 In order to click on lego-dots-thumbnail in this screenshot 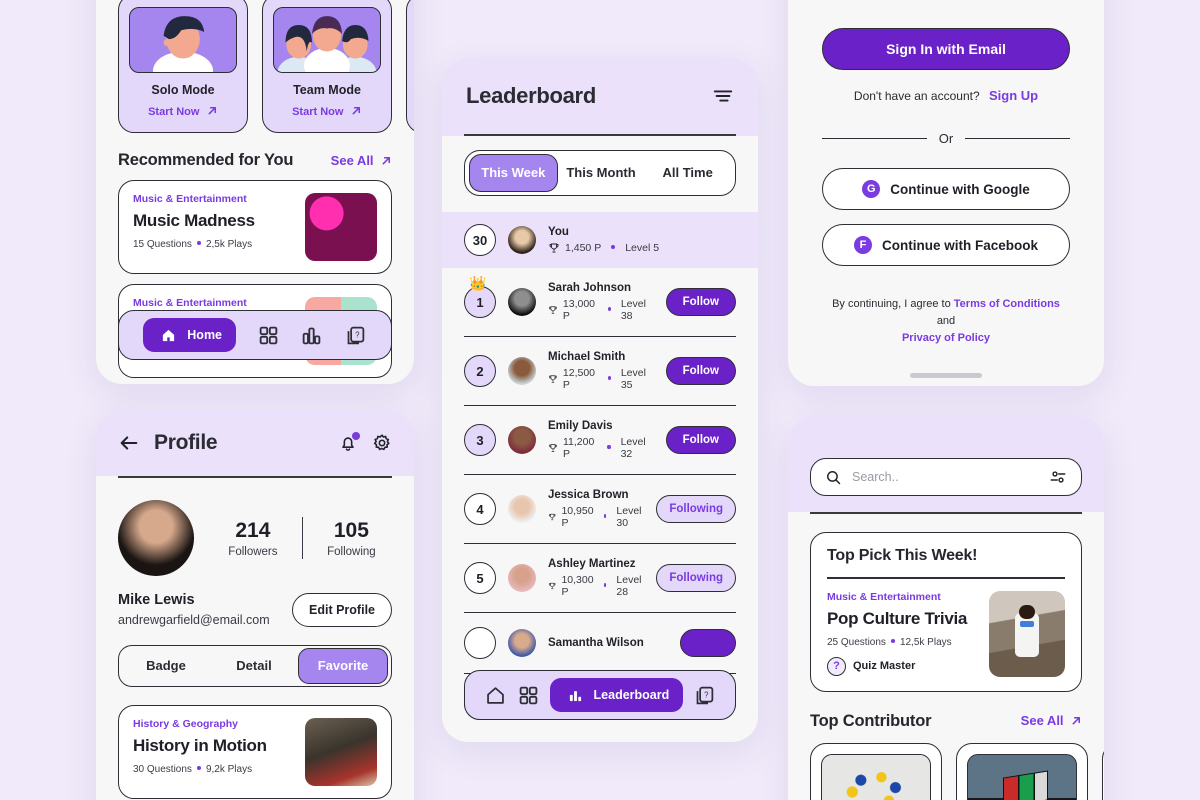, I will do `click(876, 776)`.